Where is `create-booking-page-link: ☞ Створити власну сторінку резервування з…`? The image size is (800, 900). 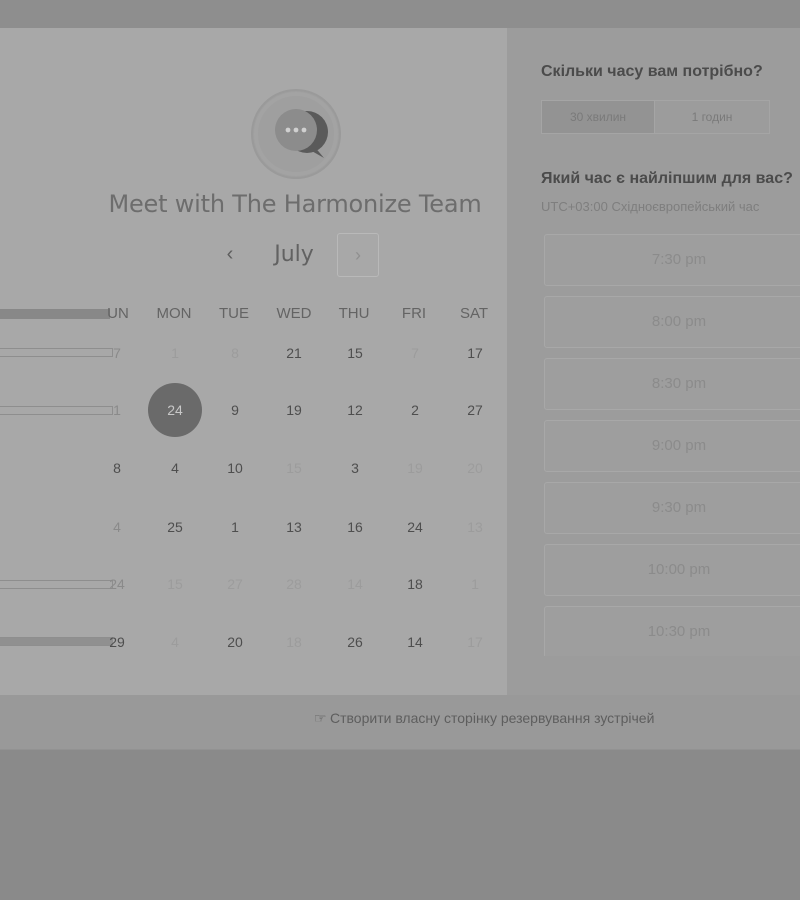
create-booking-page-link: ☞ Створити власну сторінку резервування з… is located at coordinates (484, 718).